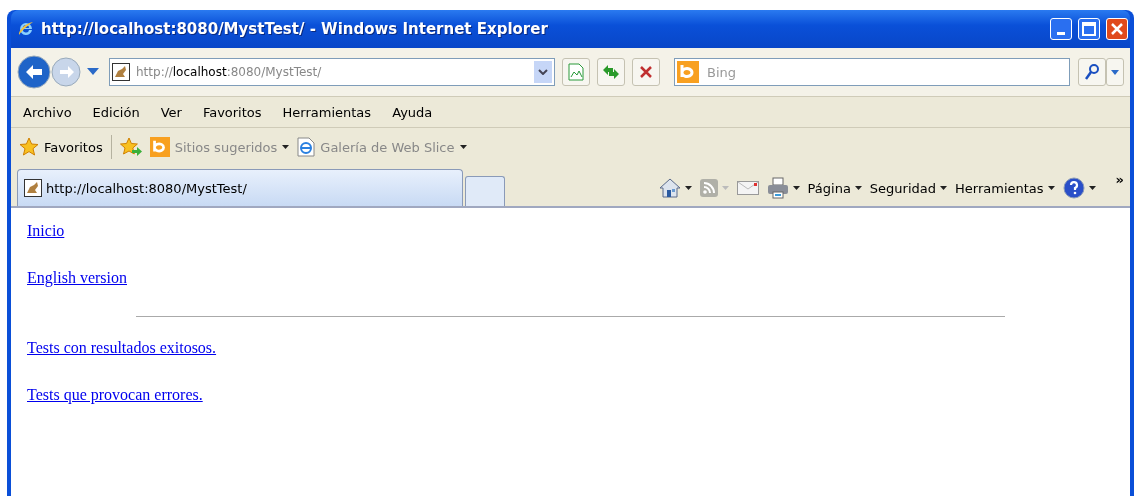  Describe the element at coordinates (154, 72) in the screenshot. I see `url-text: http://` at that location.